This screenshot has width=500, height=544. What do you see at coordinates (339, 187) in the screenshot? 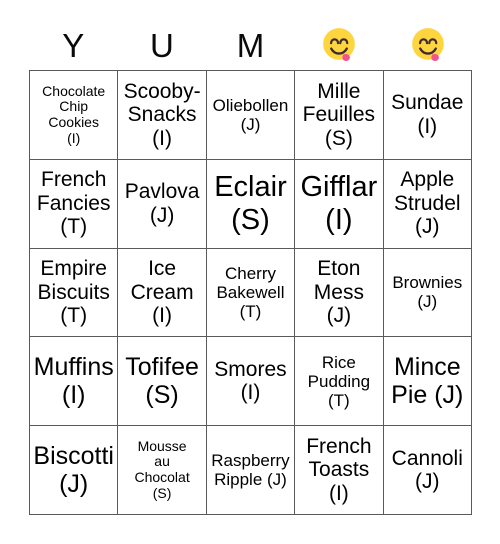
I see `bingo-cell-line: Gifflar` at bounding box center [339, 187].